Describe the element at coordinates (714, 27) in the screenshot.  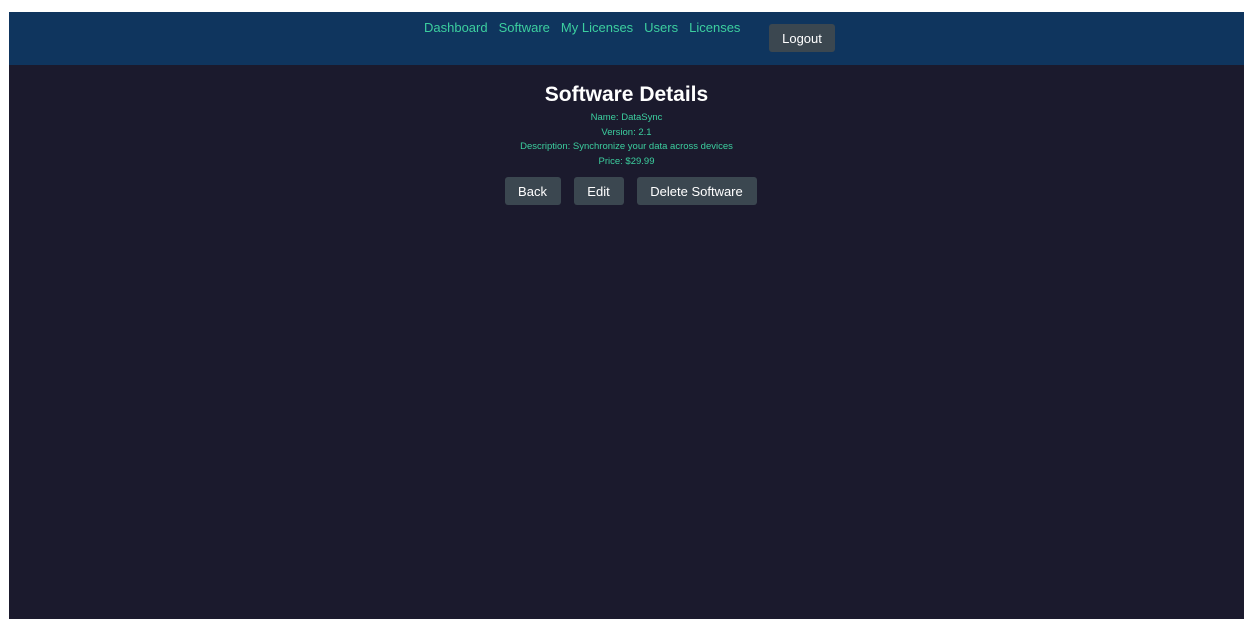
I see `nav-link-licenses: Licenses` at that location.